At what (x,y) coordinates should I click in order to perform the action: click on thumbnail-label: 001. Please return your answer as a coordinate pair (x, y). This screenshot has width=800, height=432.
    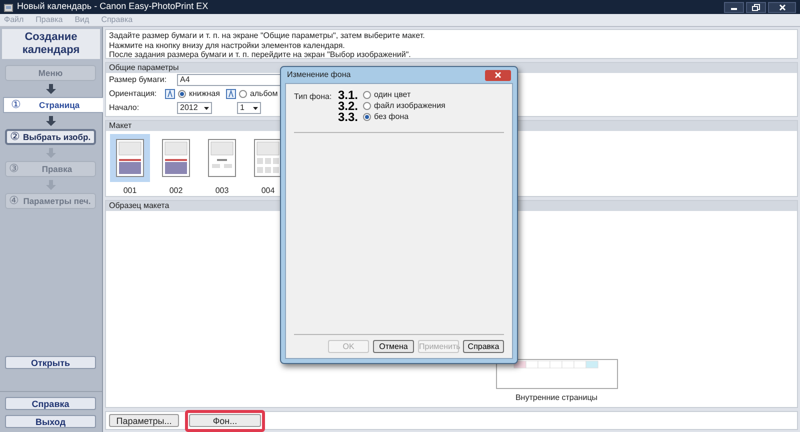
    Looking at the image, I should click on (130, 191).